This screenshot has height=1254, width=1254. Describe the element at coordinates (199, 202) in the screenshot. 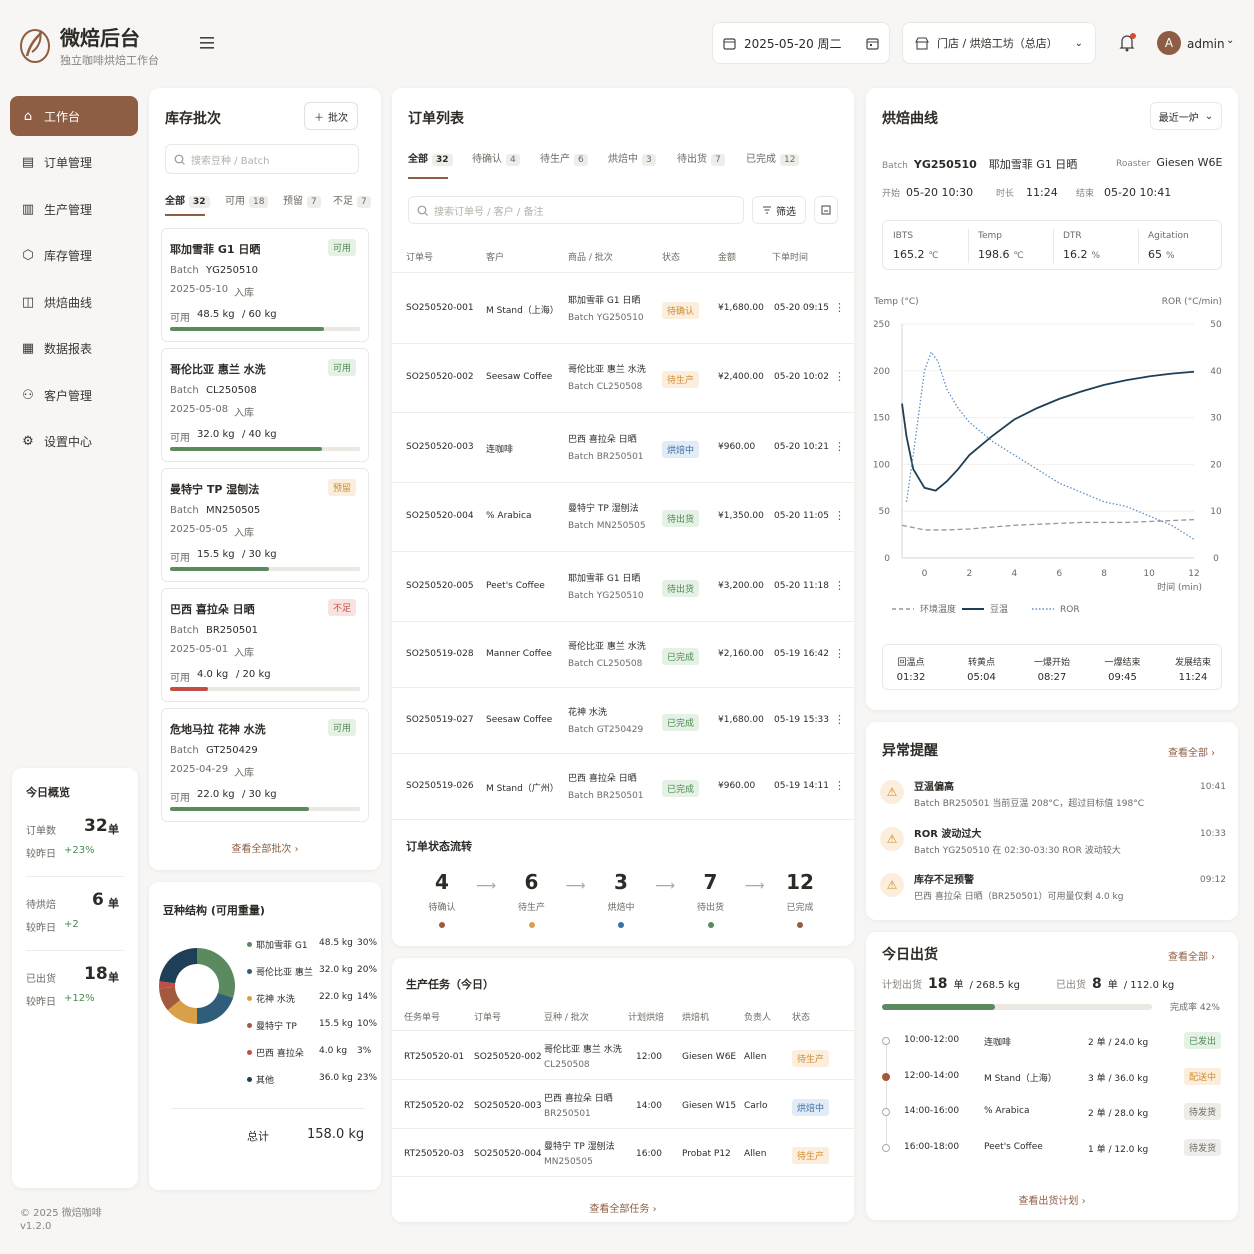

I see `tab-count: 32` at that location.